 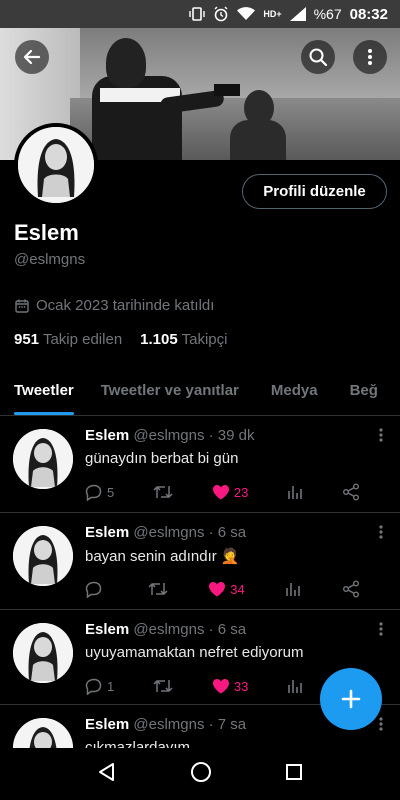 I want to click on like-button: 23, so click(x=230, y=492).